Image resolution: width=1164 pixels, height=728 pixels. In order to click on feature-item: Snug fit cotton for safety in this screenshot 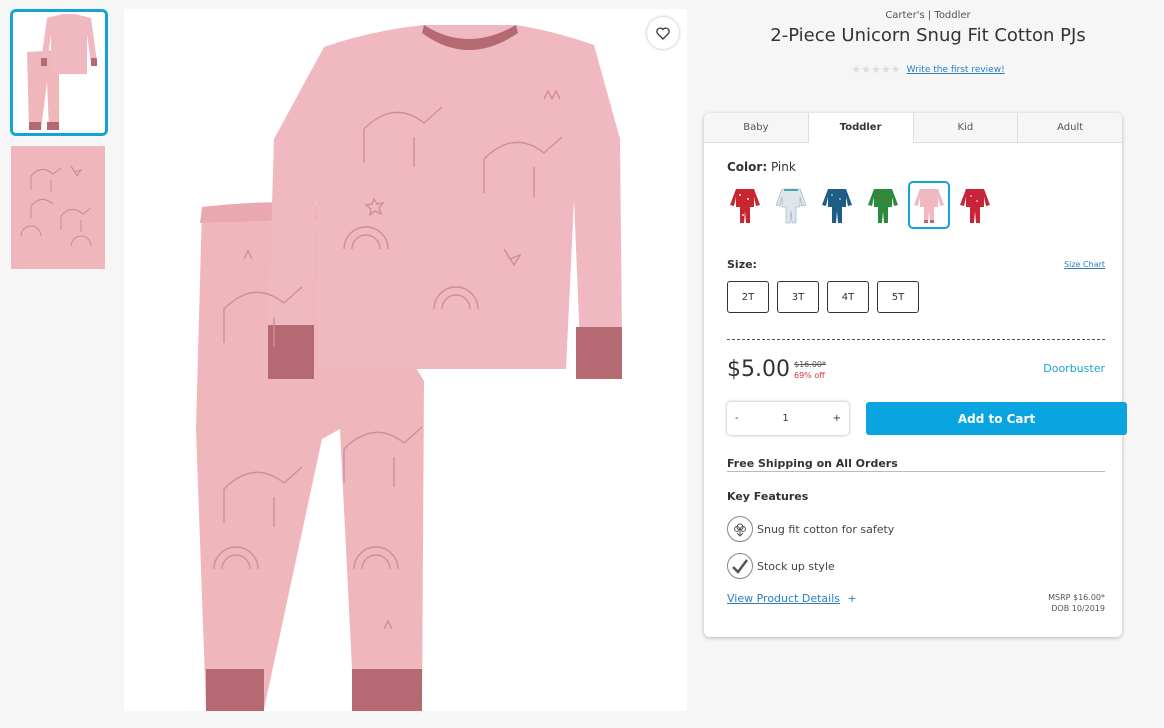, I will do `click(810, 529)`.